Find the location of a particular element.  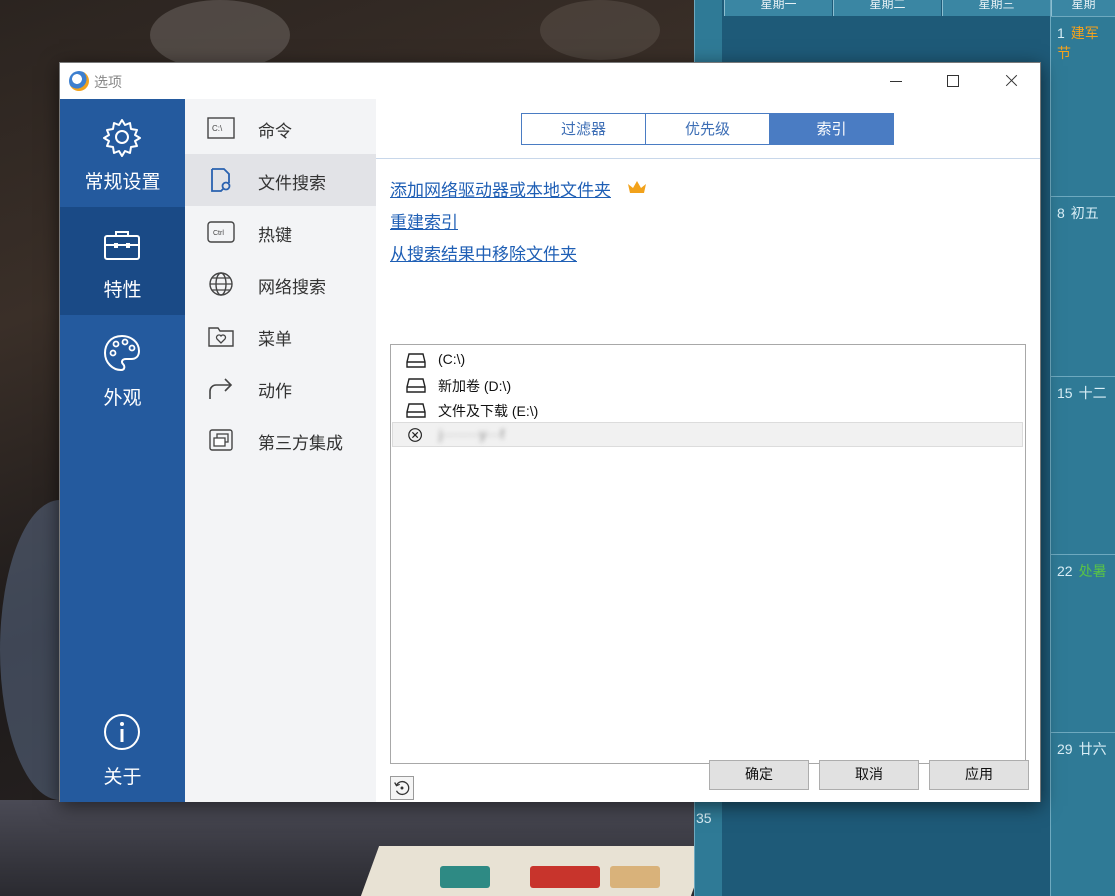

nav-item-command: C:\ 命令 is located at coordinates (280, 128).